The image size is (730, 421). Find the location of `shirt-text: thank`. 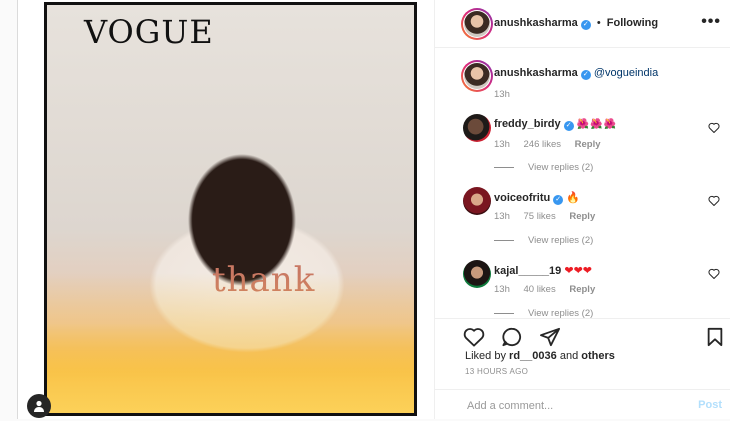

shirt-text: thank is located at coordinates (264, 280).